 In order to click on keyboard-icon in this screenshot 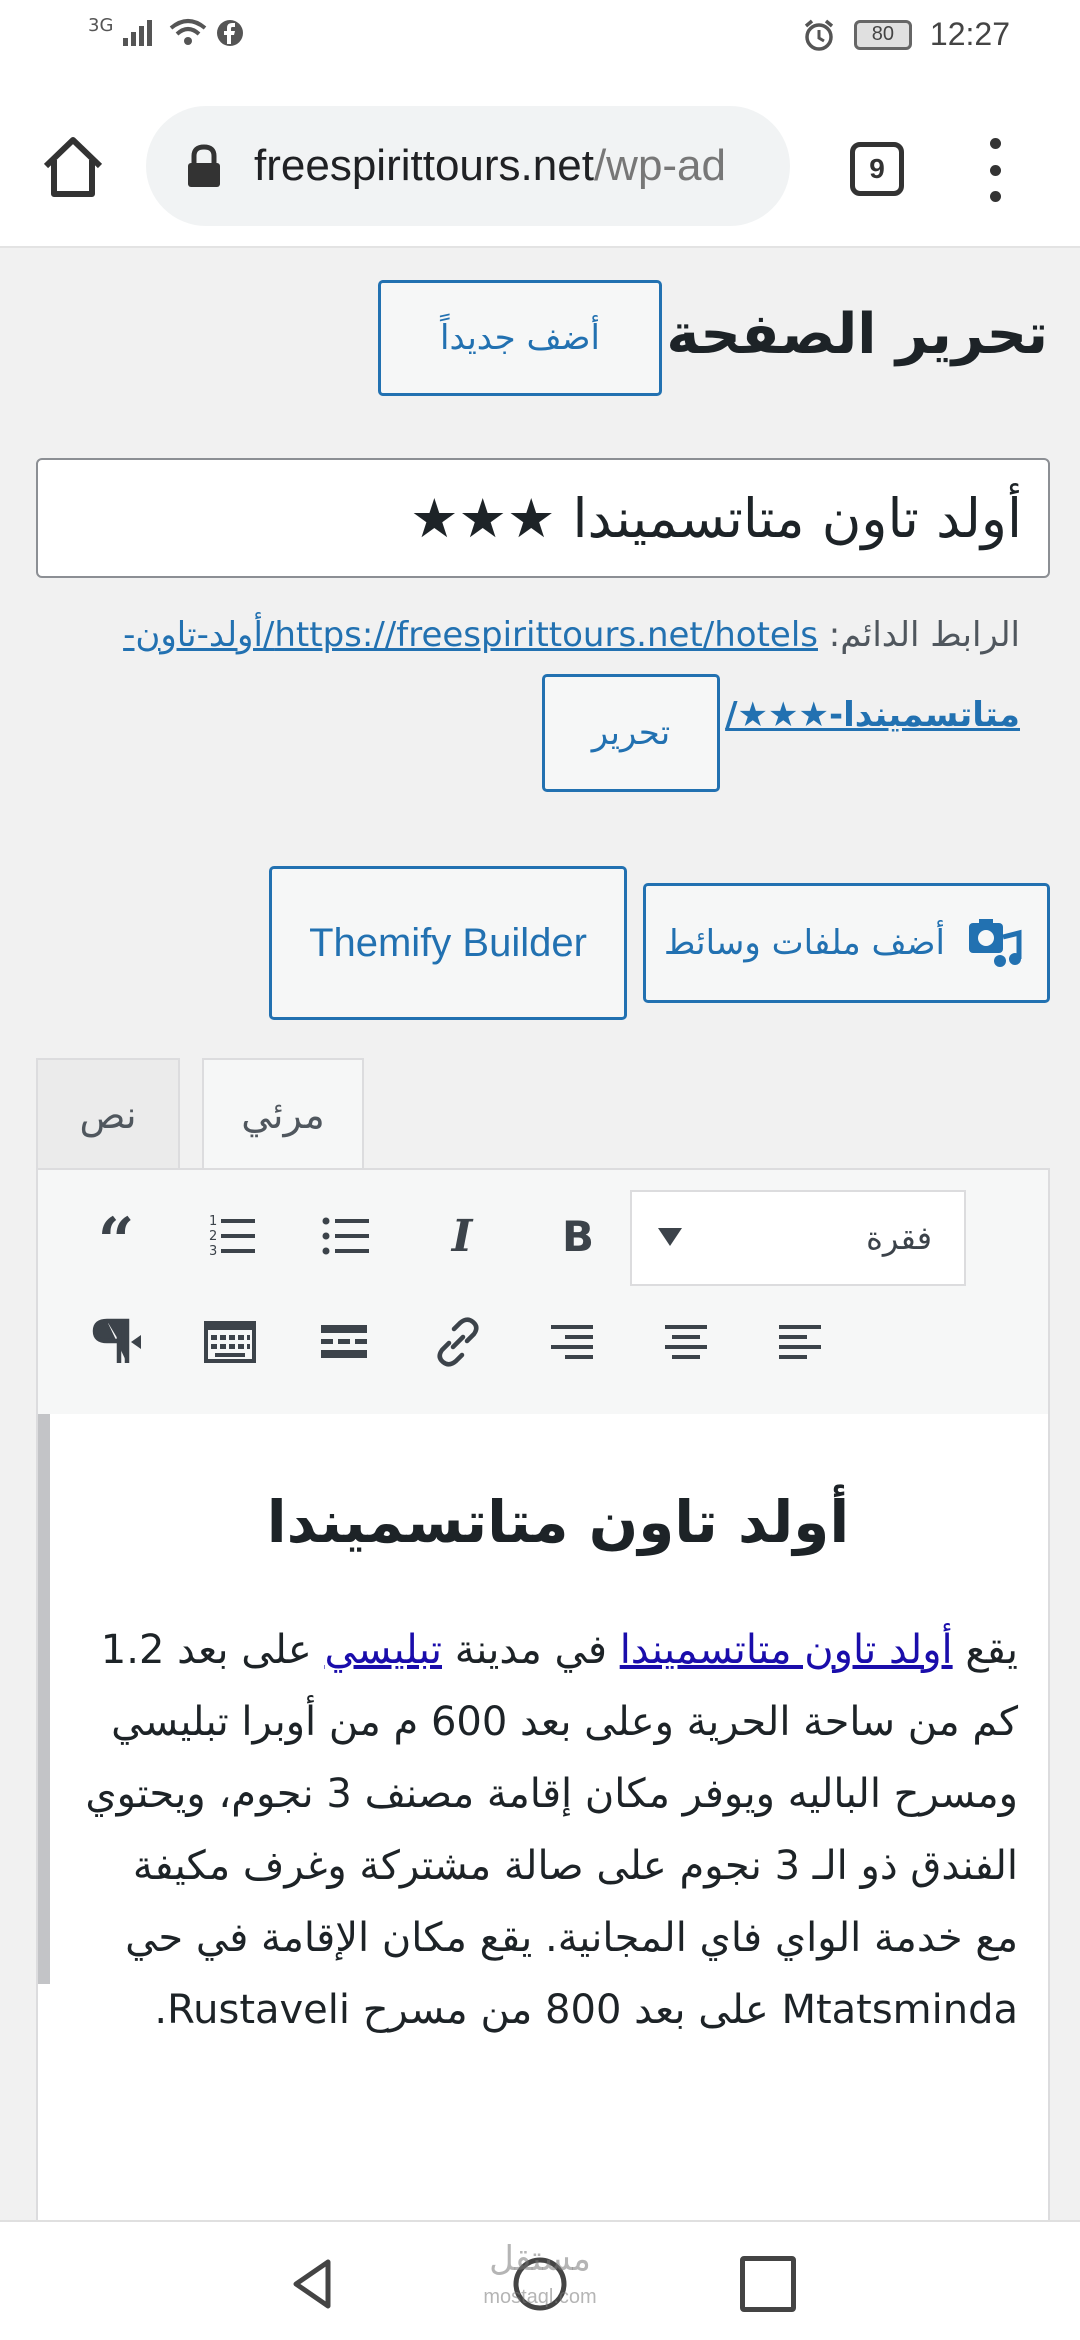, I will do `click(230, 1342)`.